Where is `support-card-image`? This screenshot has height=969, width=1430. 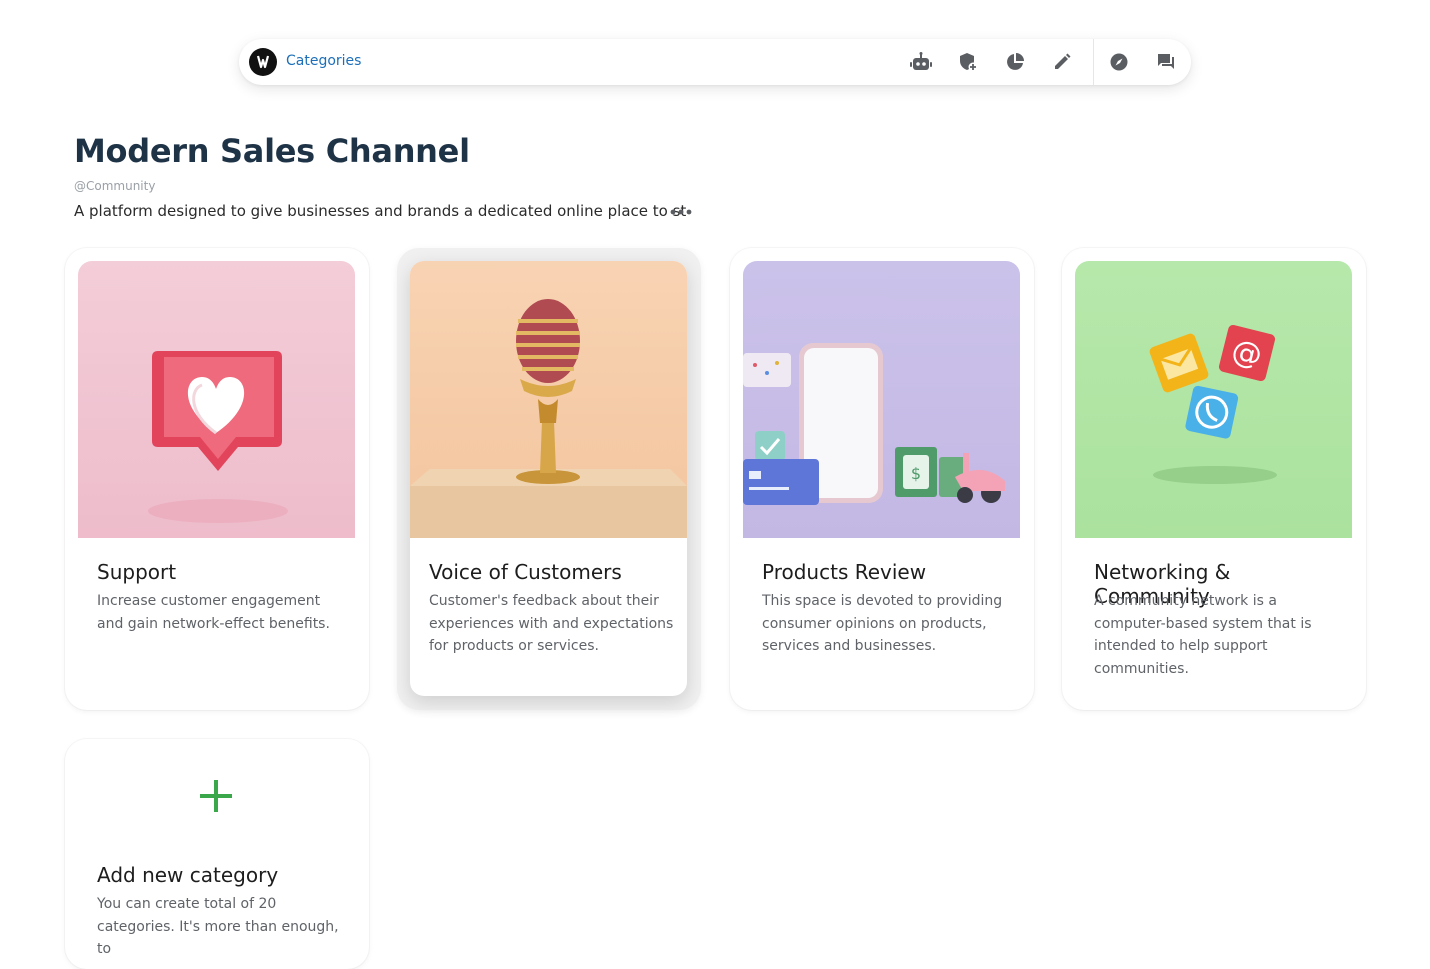
support-card-image is located at coordinates (216, 399).